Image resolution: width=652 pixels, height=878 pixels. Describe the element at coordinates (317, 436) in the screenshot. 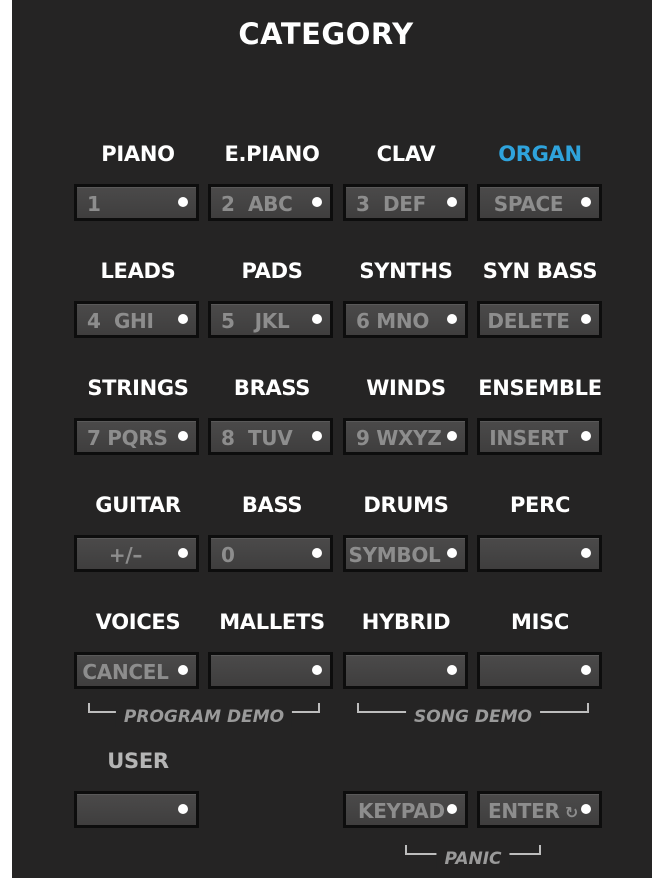

I see `led-brass` at that location.